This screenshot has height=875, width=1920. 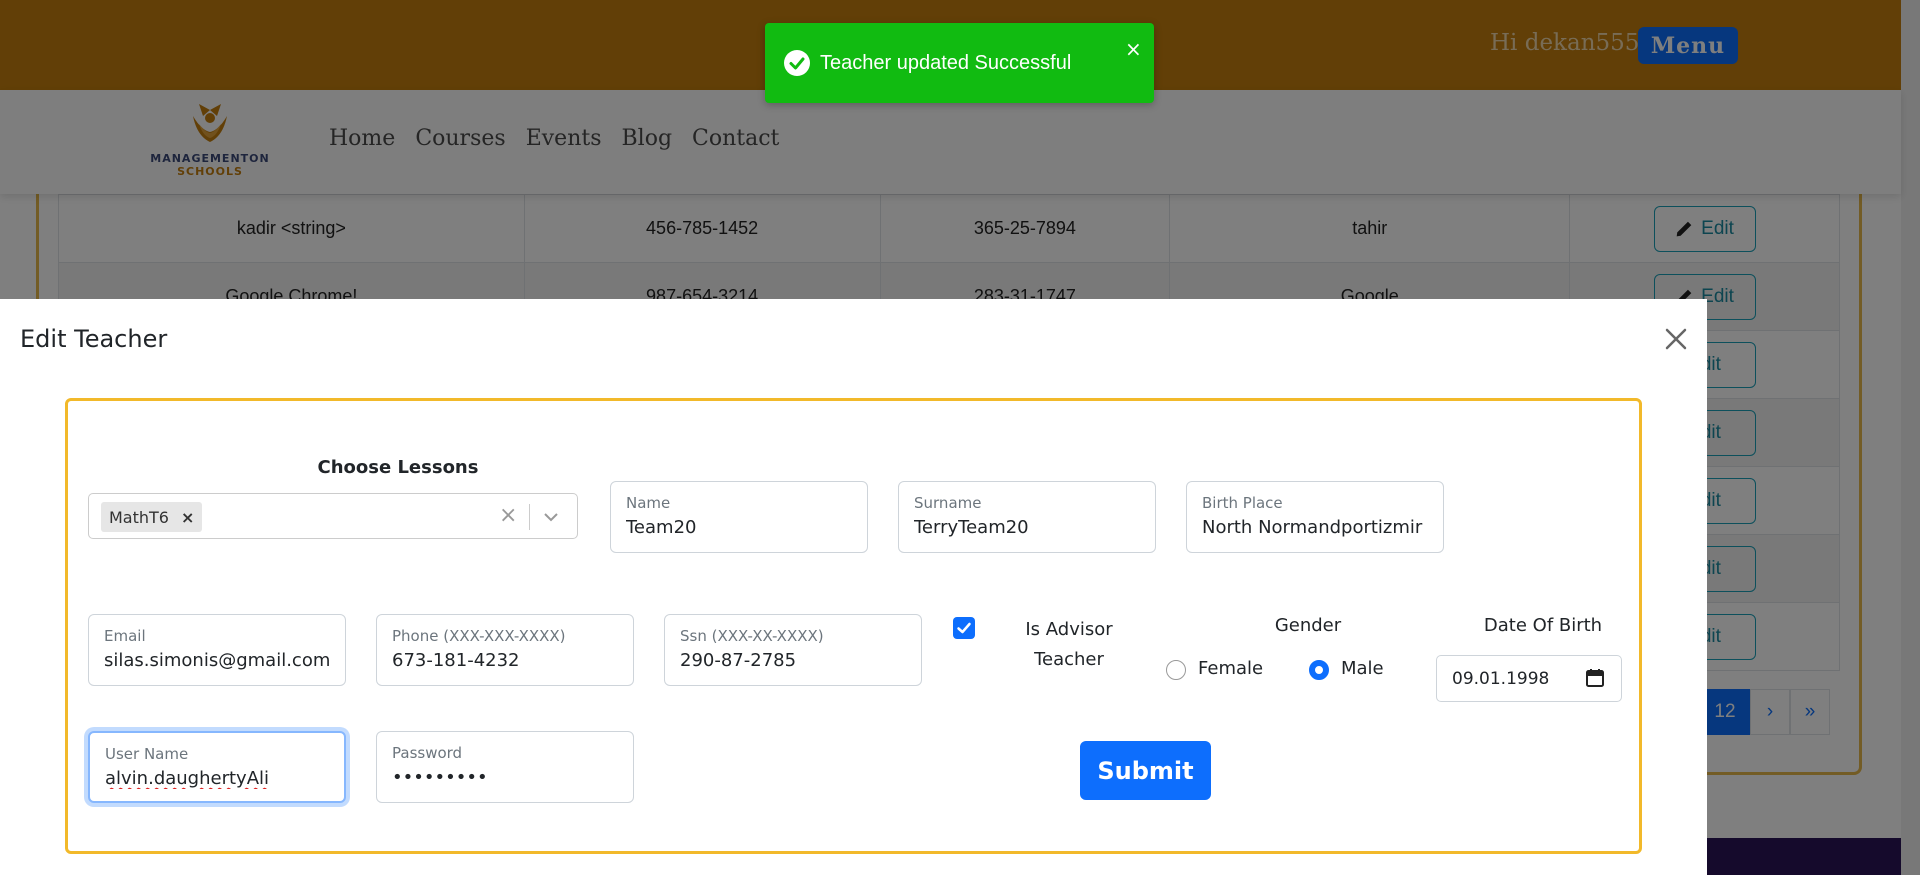 What do you see at coordinates (1176, 670) in the screenshot?
I see `gender-female-radio` at bounding box center [1176, 670].